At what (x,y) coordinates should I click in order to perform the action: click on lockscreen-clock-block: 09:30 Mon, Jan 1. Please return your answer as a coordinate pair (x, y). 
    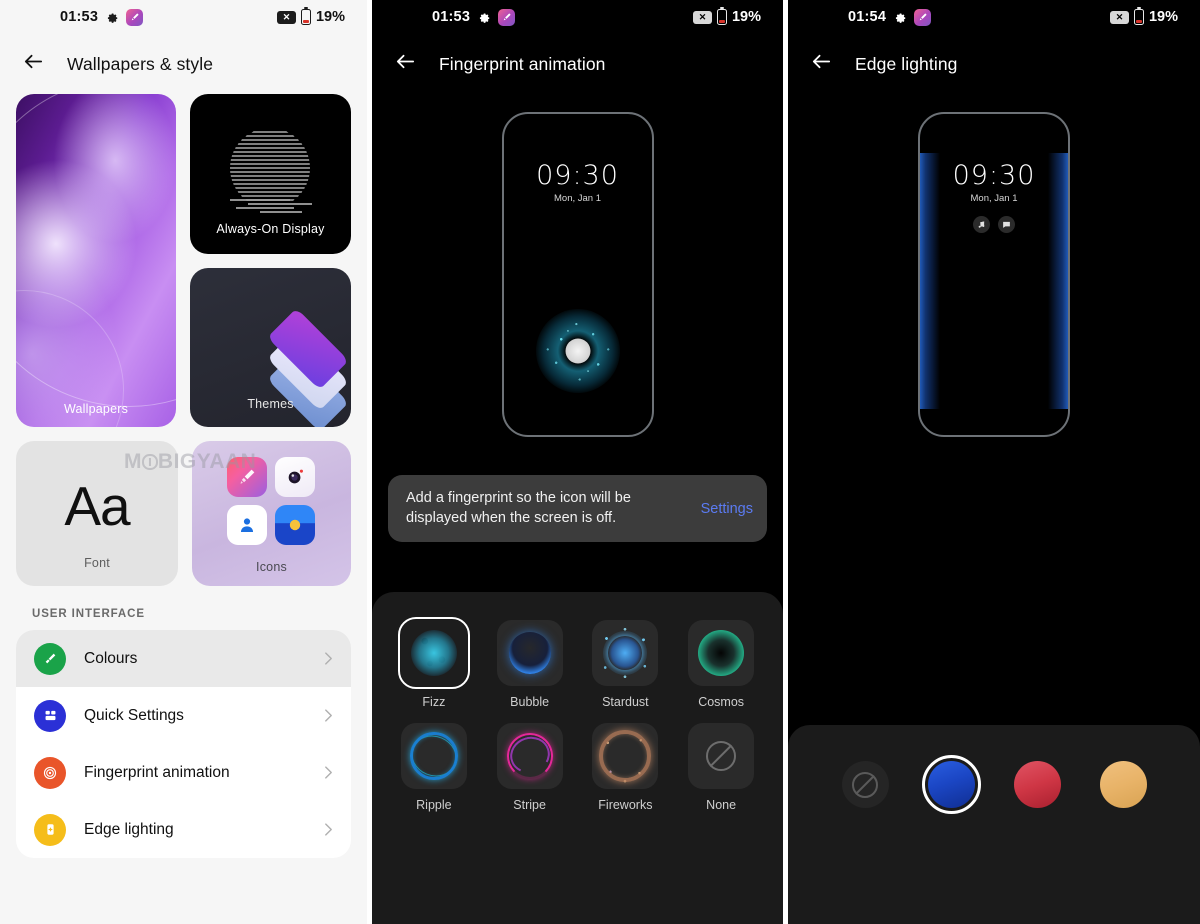
    Looking at the image, I should click on (578, 159).